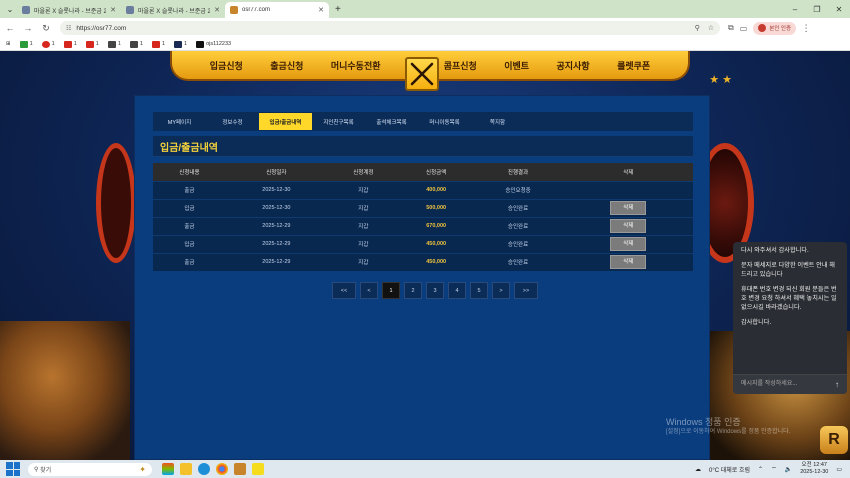  I want to click on page-button-5: 5, so click(479, 290).